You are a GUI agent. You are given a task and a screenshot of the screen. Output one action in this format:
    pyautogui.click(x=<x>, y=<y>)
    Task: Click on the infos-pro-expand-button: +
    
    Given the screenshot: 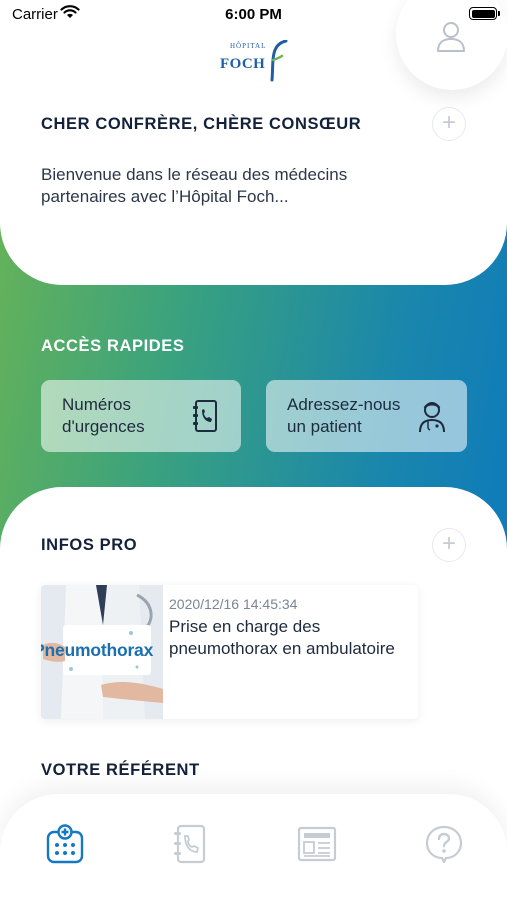 What is the action you would take?
    pyautogui.click(x=449, y=545)
    